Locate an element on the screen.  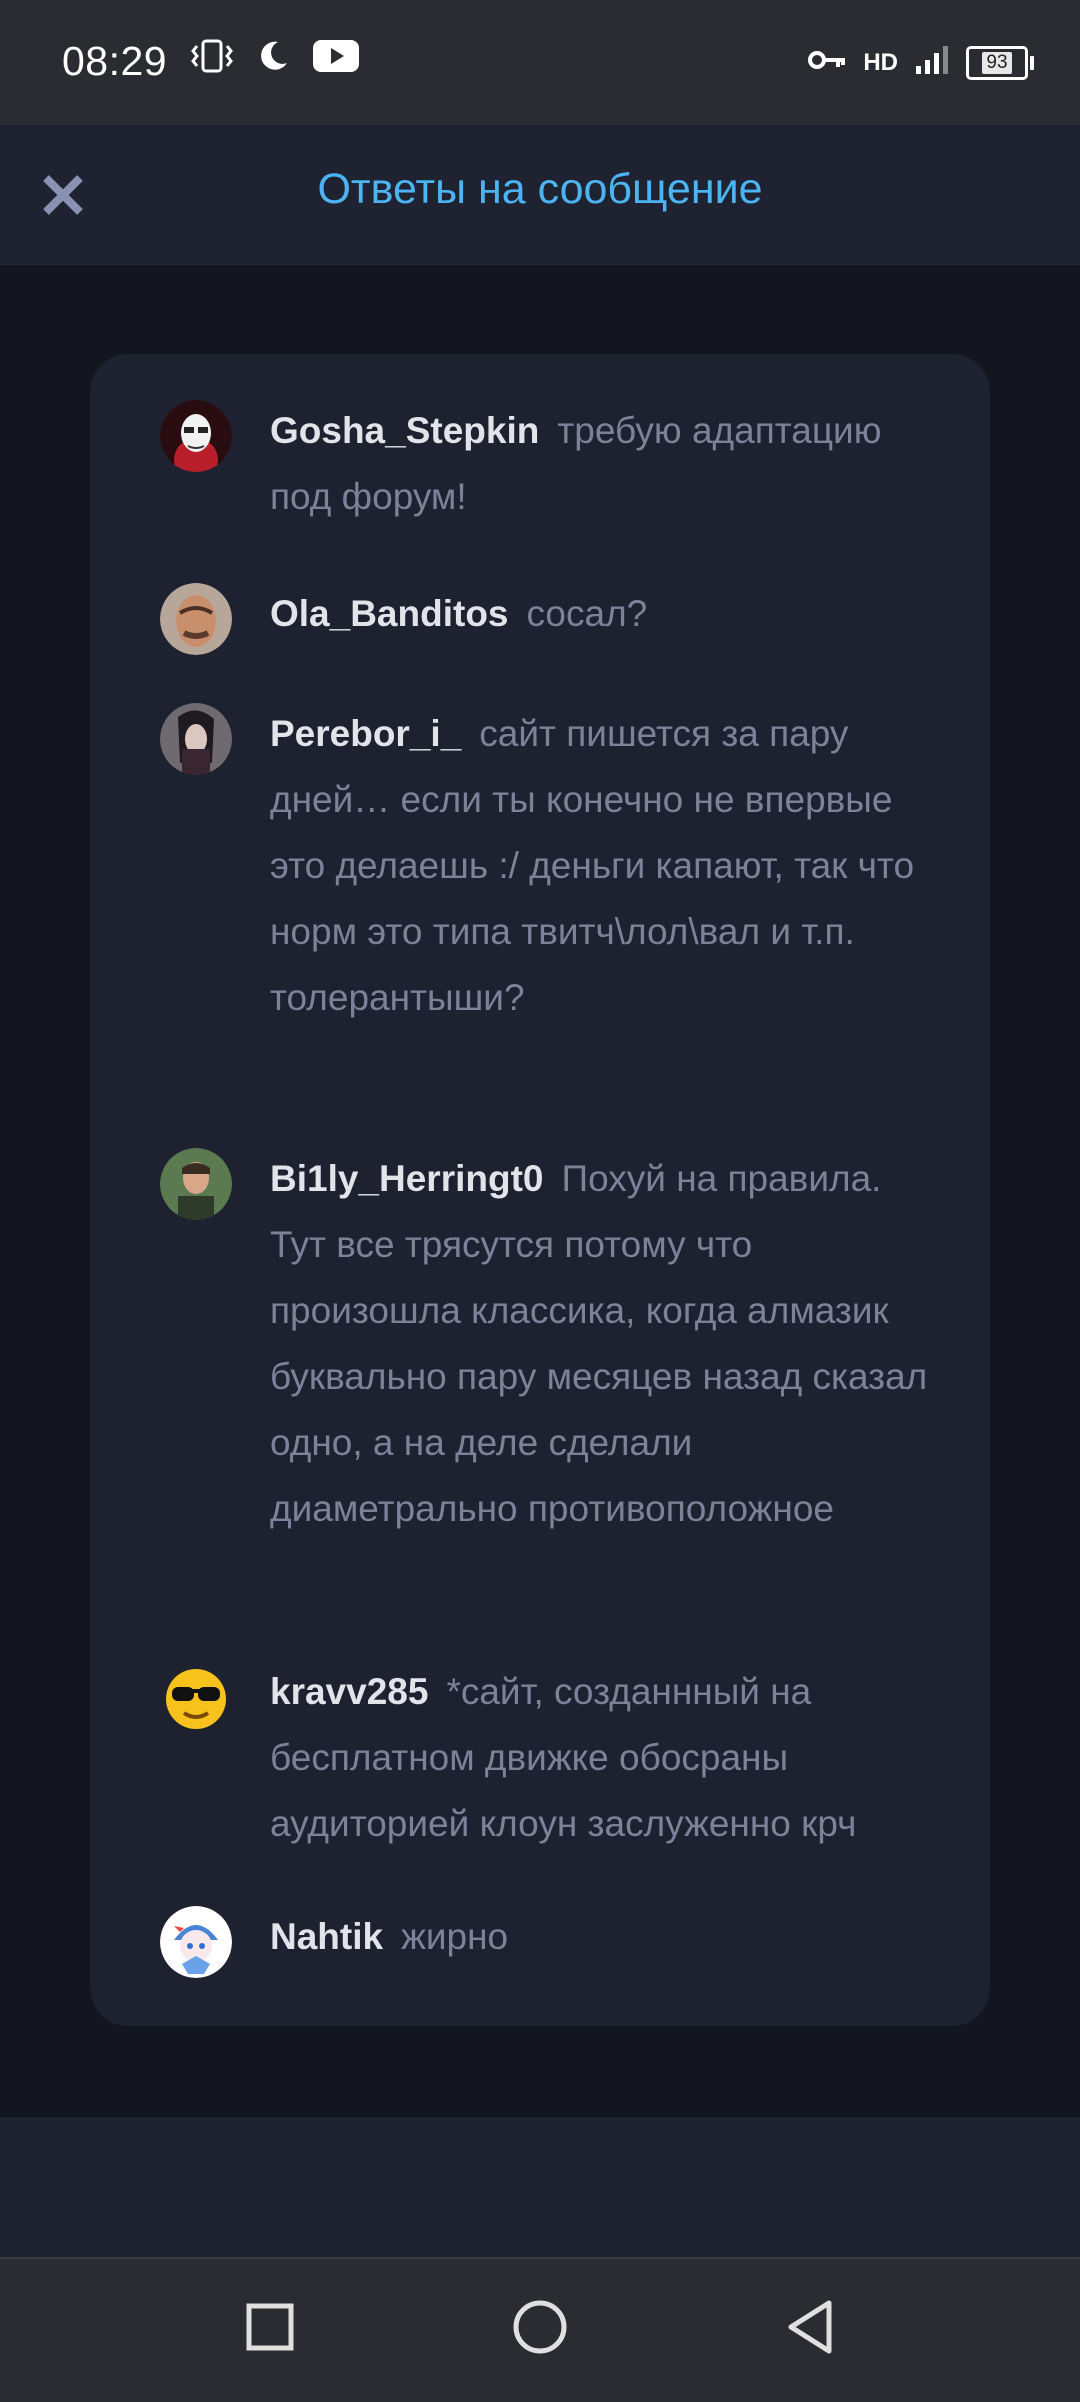
recent-apps-icon is located at coordinates (270, 2327).